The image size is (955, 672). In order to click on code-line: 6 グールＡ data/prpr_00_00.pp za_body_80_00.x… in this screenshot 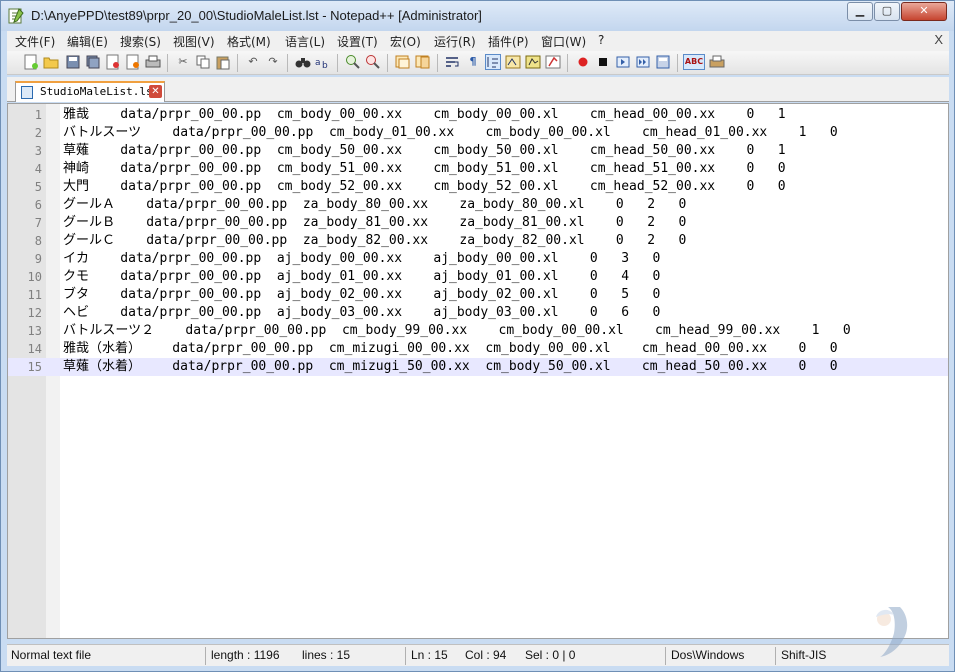, I will do `click(478, 205)`.